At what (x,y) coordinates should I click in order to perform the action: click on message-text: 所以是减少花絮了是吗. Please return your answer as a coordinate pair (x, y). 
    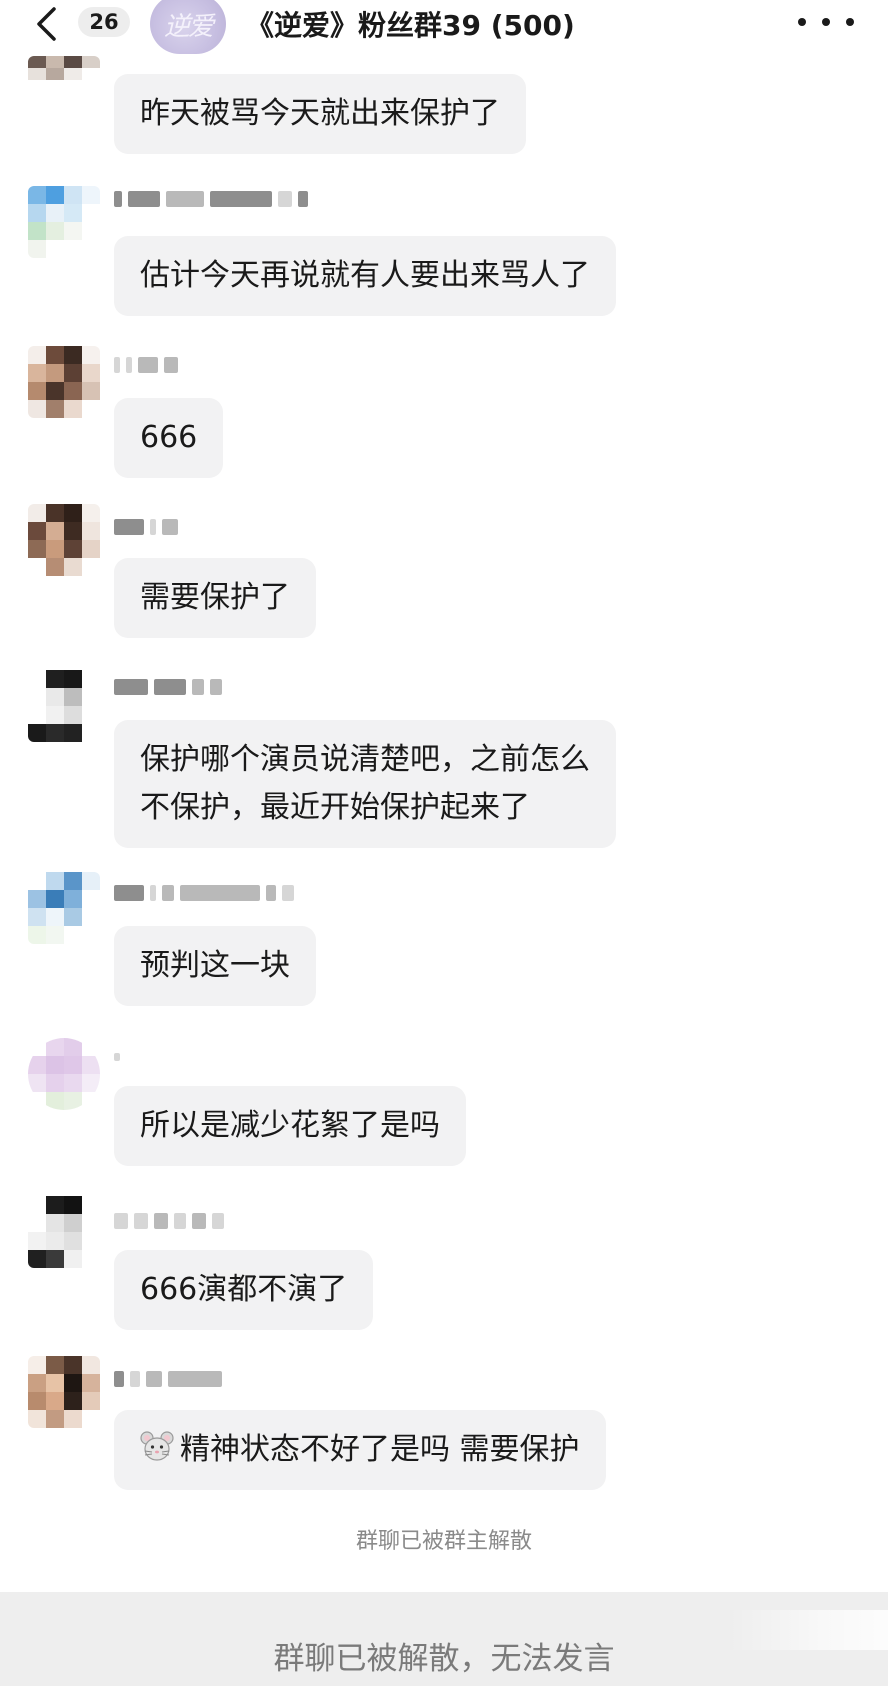
    Looking at the image, I should click on (290, 1125).